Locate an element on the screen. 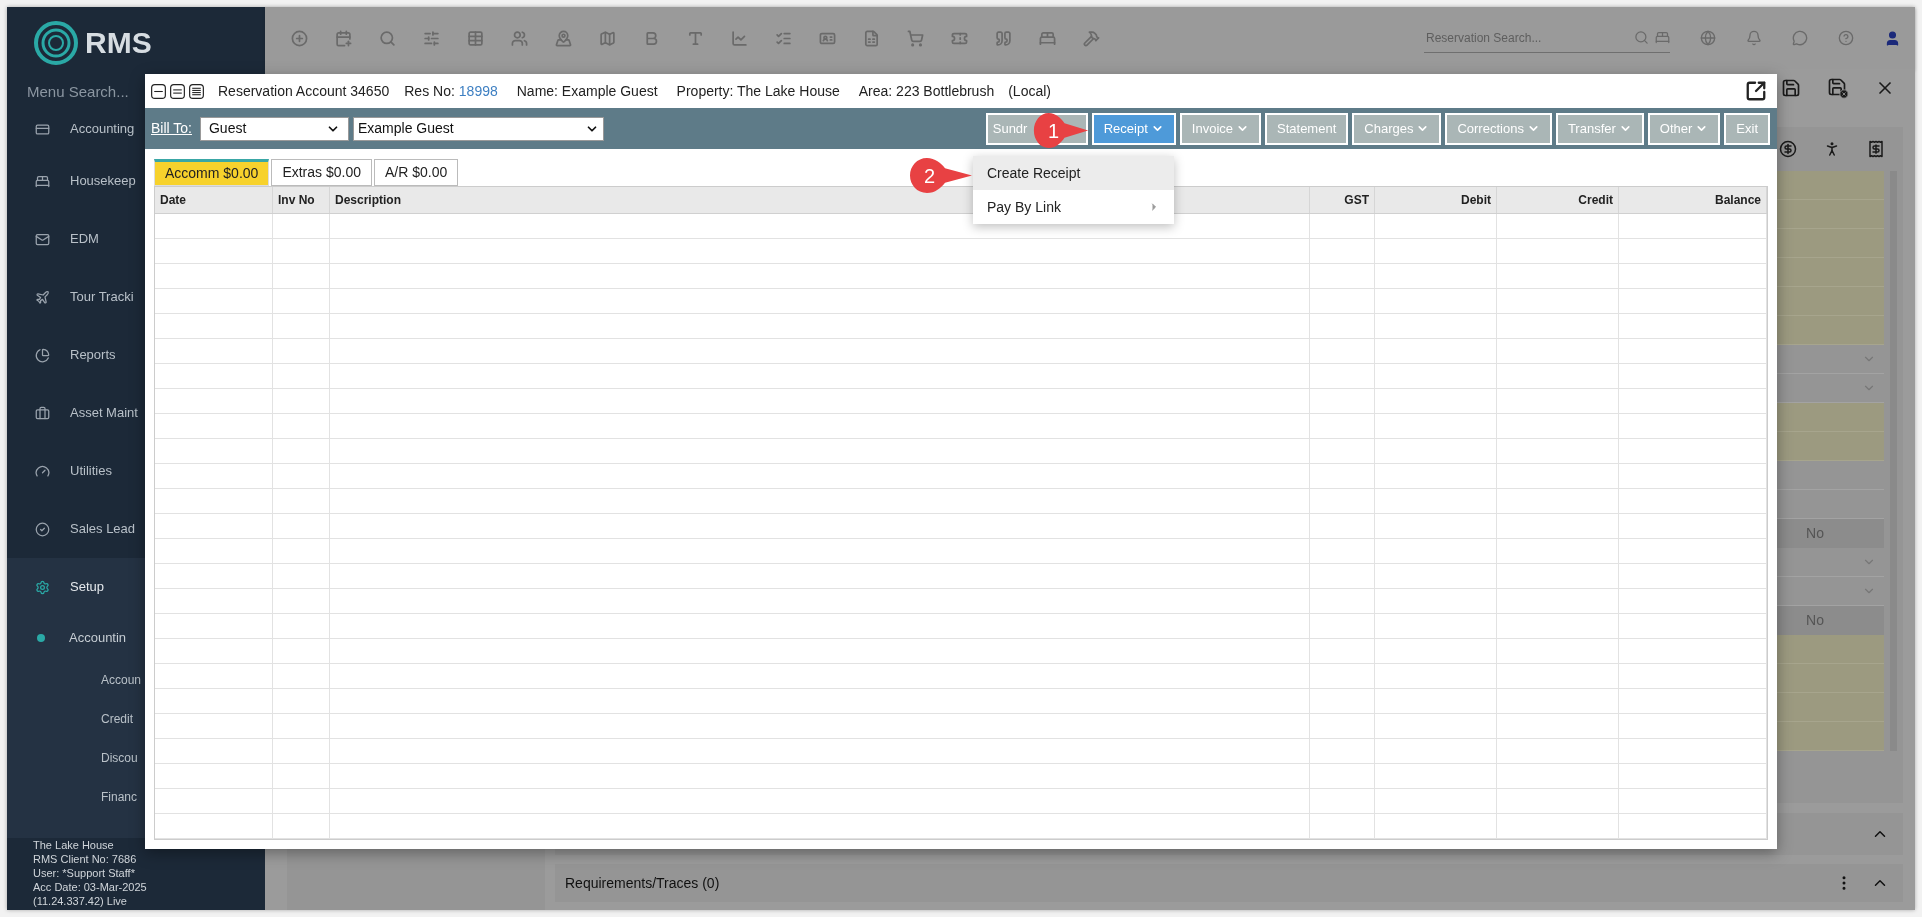  column-header: Debit is located at coordinates (1436, 200).